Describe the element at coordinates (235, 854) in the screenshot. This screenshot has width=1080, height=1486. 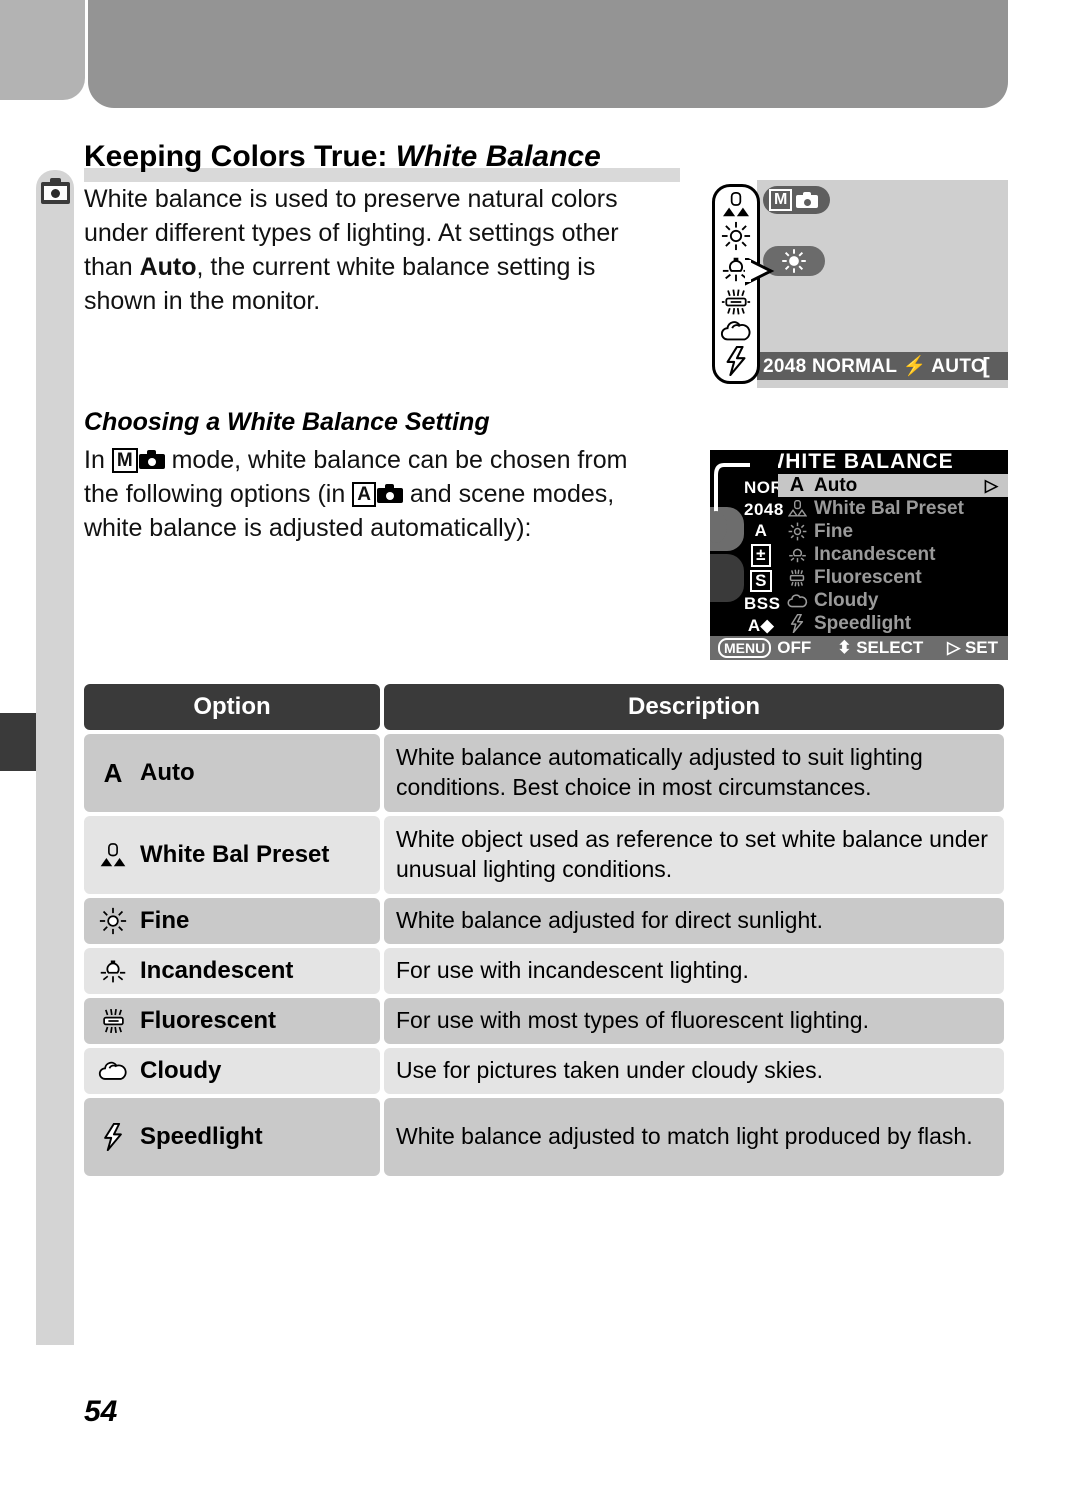
I see `option-label: White Bal Preset` at that location.